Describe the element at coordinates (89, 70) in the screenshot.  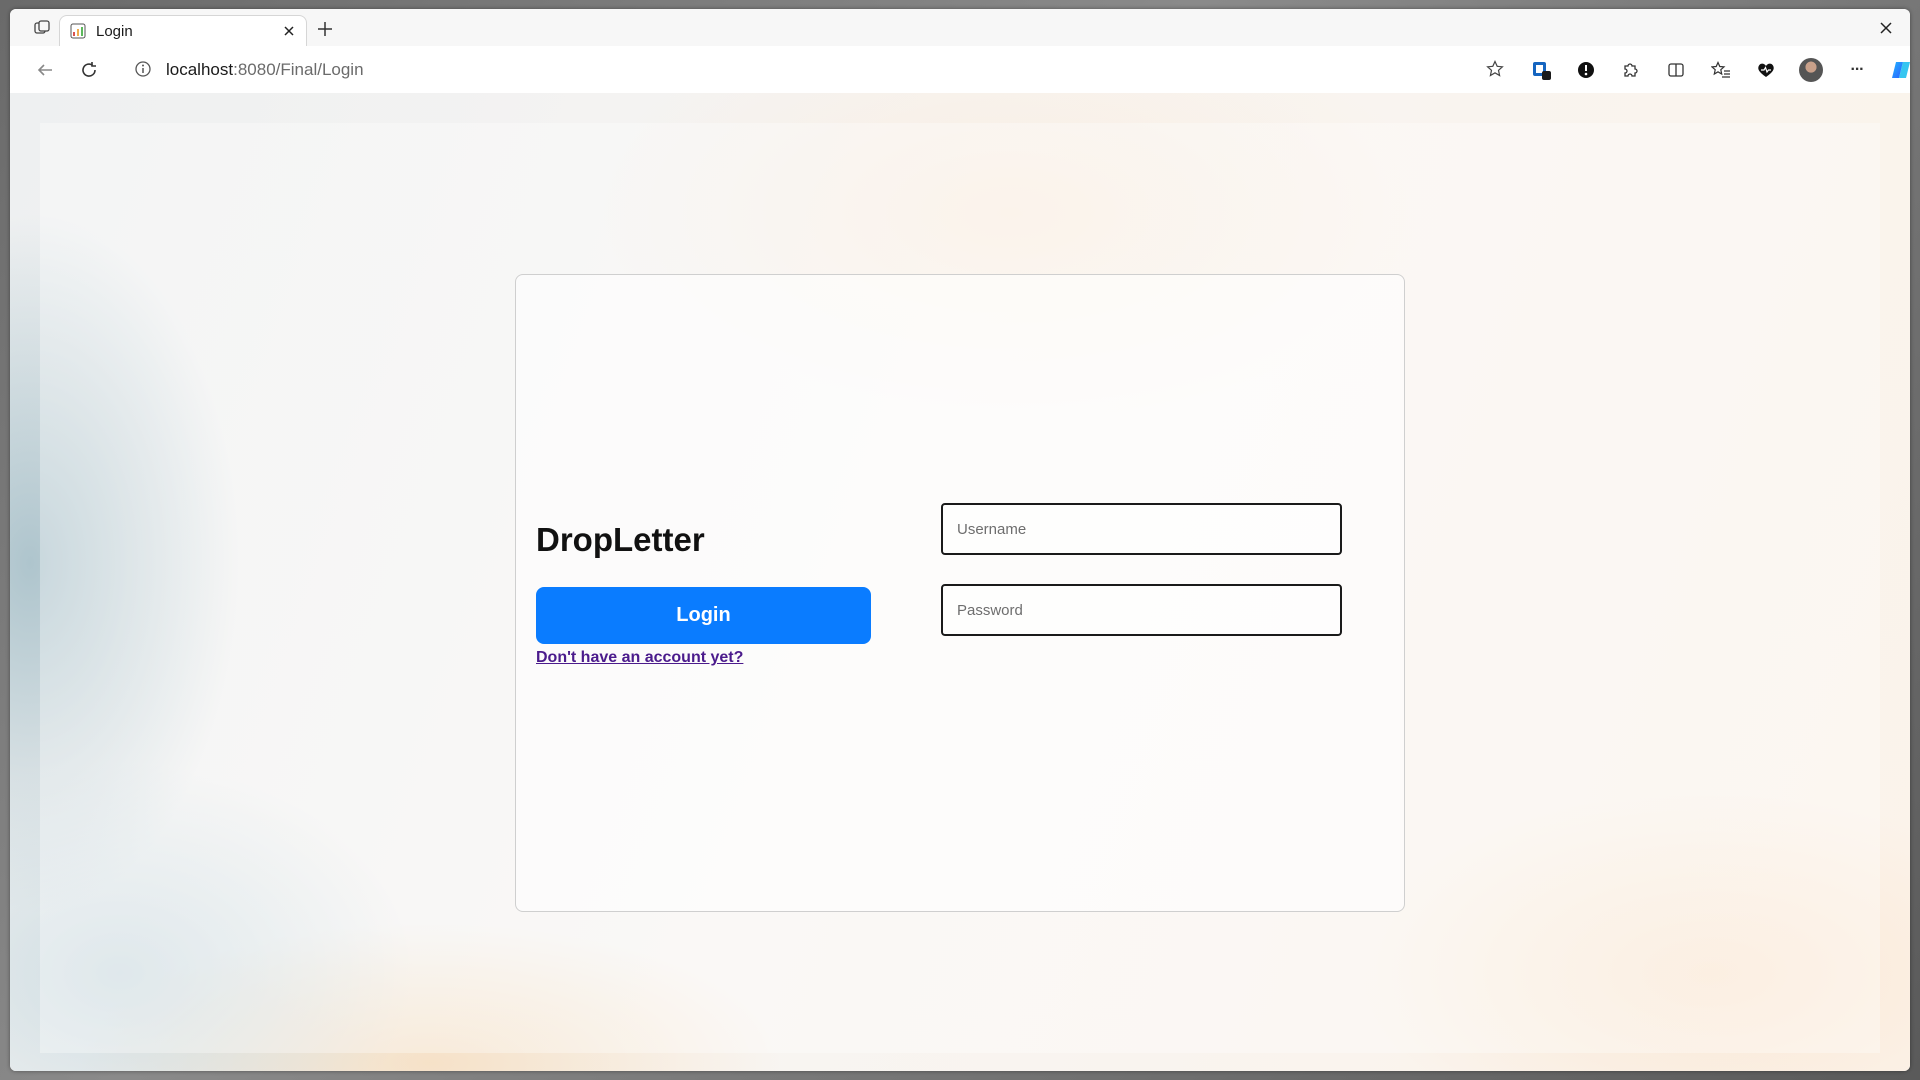
I see `reload-icon` at that location.